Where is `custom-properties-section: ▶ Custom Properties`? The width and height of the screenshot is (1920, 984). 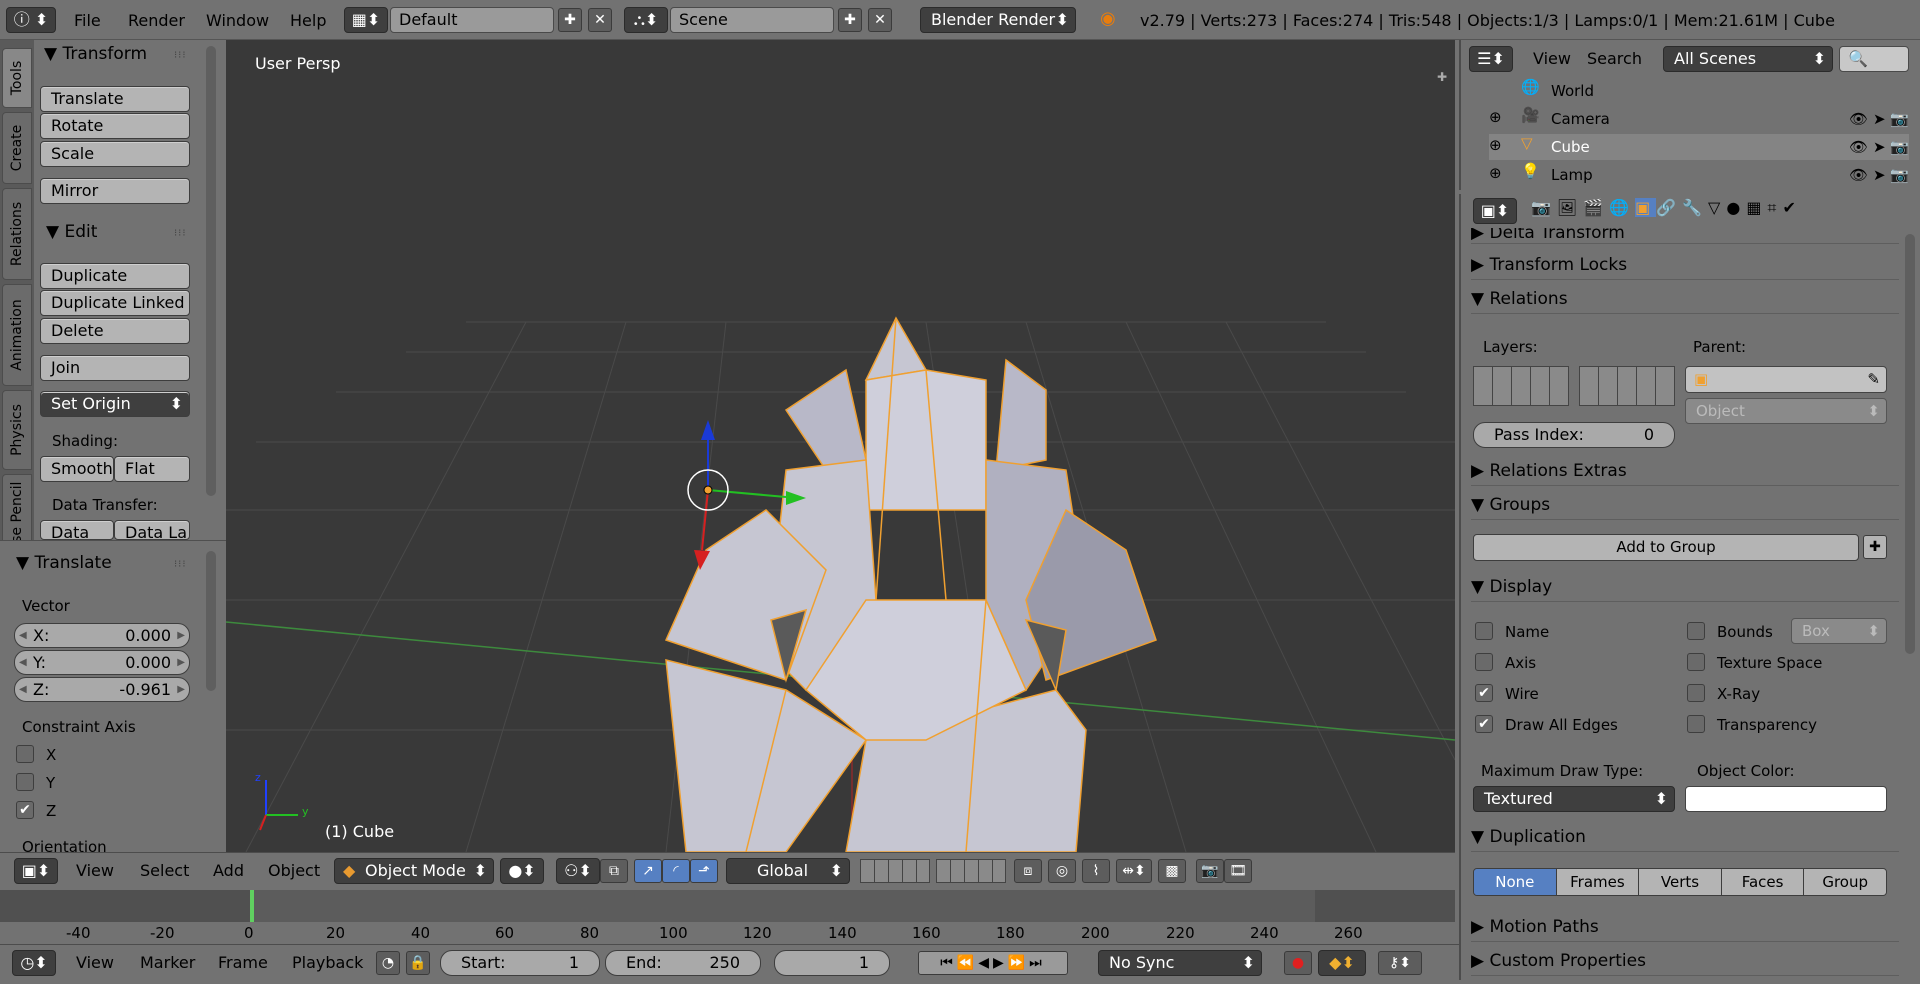 custom-properties-section: ▶ Custom Properties is located at coordinates (1685, 961).